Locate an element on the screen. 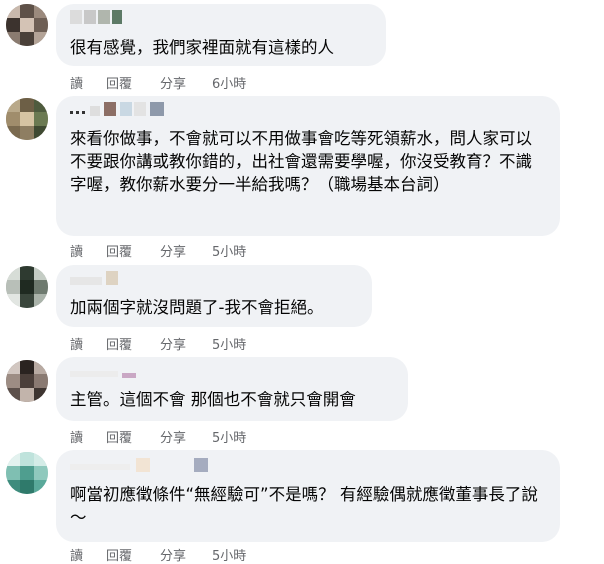 This screenshot has height=564, width=604. comment-bubble: 加兩個字就沒問題了-我不會拒絕。 is located at coordinates (214, 296).